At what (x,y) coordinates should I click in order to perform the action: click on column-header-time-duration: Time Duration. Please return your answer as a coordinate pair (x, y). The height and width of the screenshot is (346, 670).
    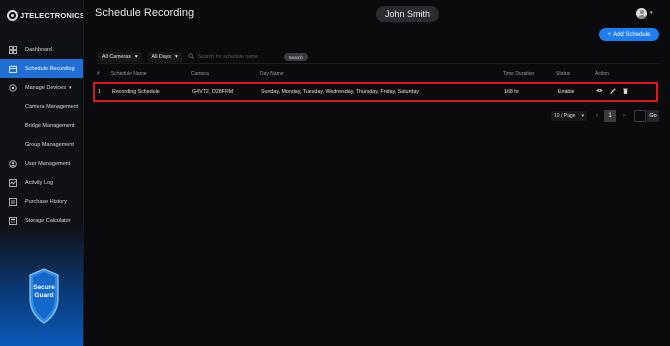
    Looking at the image, I should click on (518, 74).